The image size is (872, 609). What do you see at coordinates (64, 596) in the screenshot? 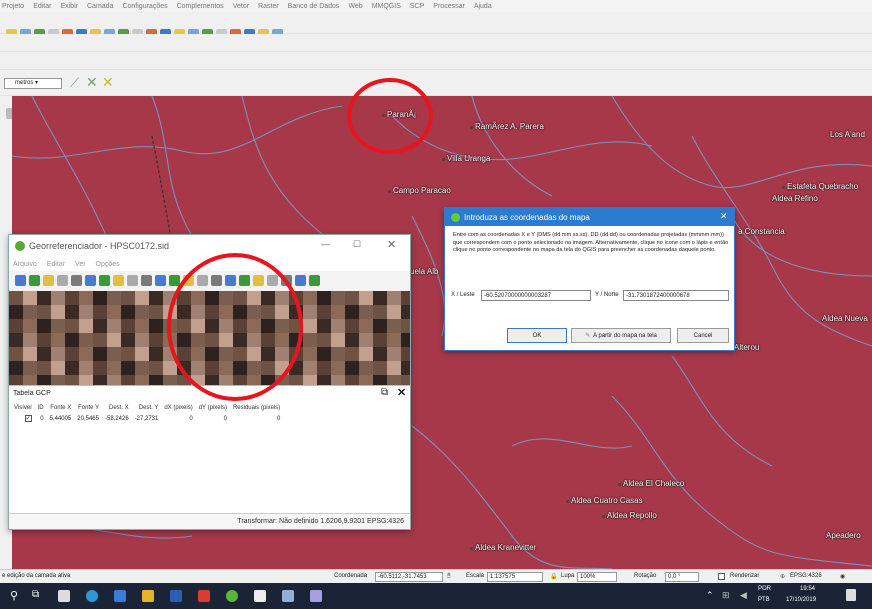
I see `mail-icon` at bounding box center [64, 596].